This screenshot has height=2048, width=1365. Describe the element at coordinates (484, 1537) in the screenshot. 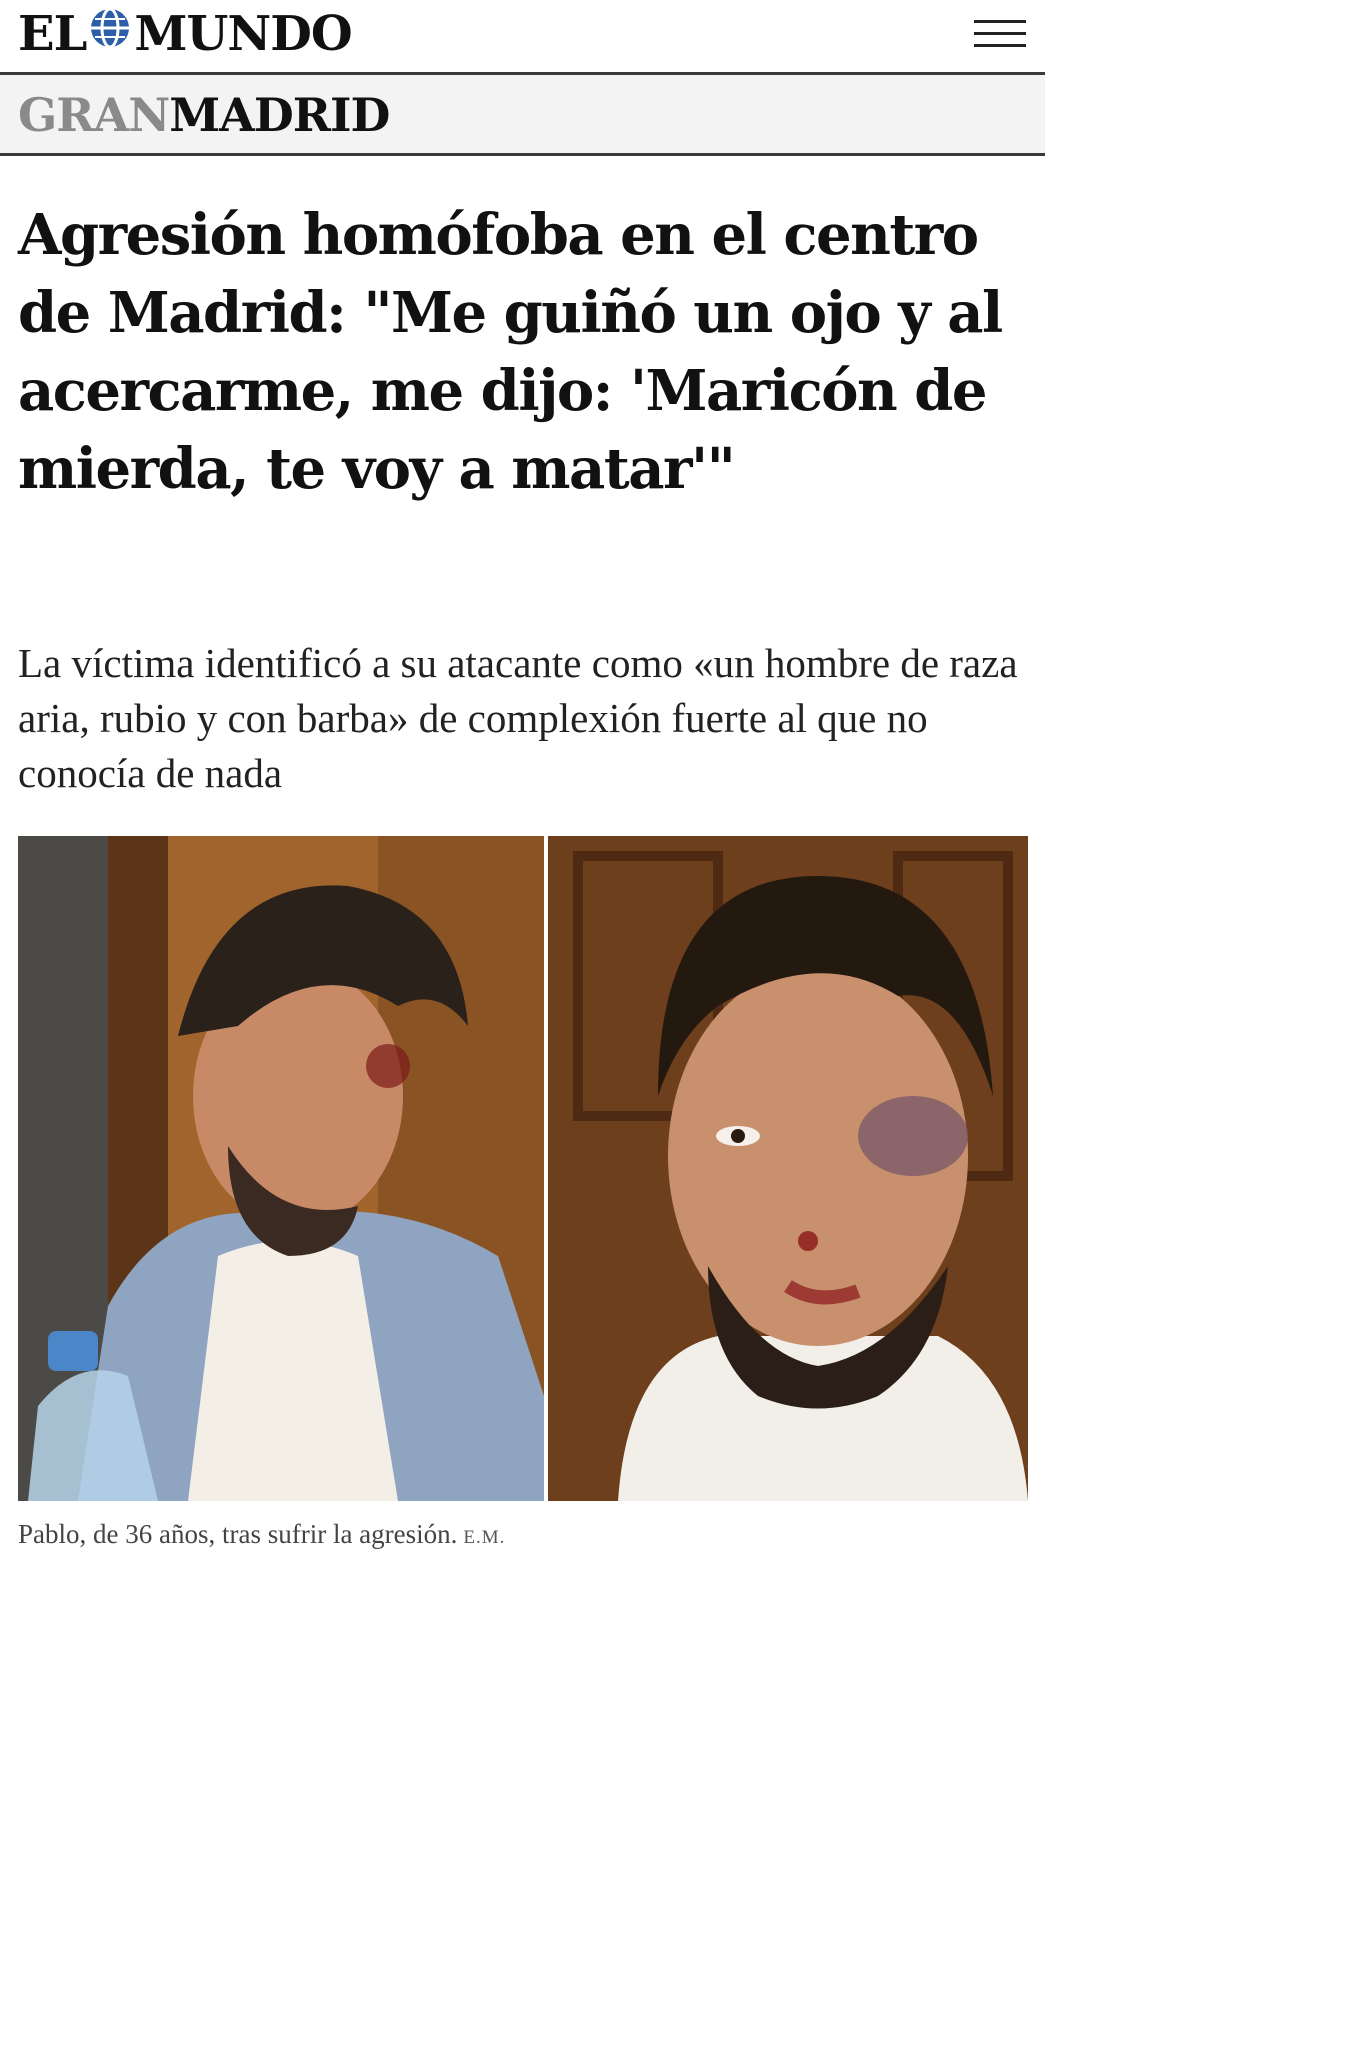

I see `photo-credit: E.M.` at that location.